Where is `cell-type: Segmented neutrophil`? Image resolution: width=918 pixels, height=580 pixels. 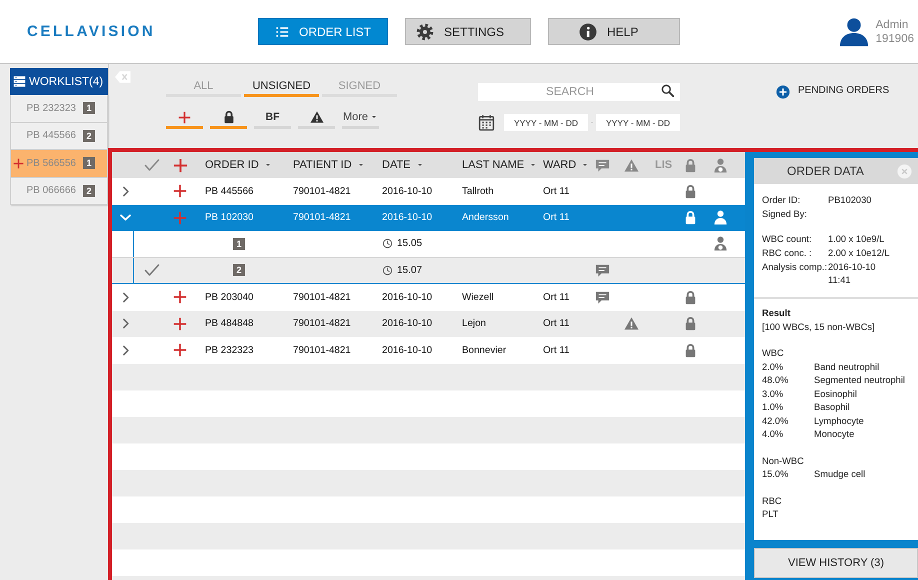 cell-type: Segmented neutrophil is located at coordinates (859, 380).